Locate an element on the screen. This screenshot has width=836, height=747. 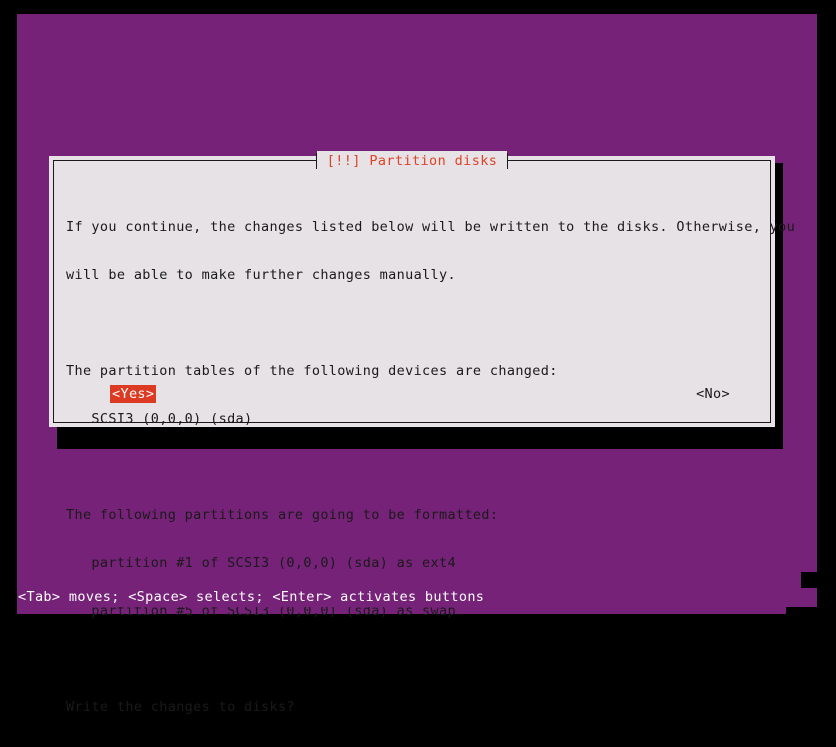
yes-button: <Yes> is located at coordinates (133, 394).